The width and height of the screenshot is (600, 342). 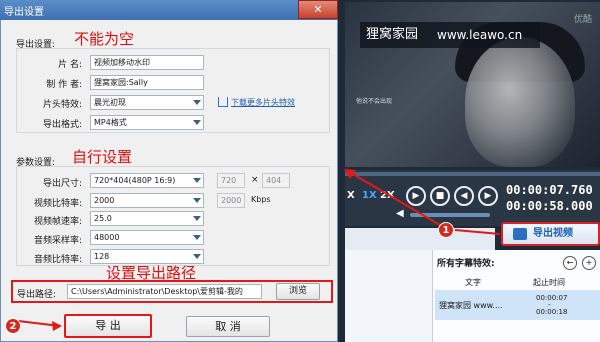 What do you see at coordinates (477, 232) in the screenshot?
I see `arrow-to-button-line` at bounding box center [477, 232].